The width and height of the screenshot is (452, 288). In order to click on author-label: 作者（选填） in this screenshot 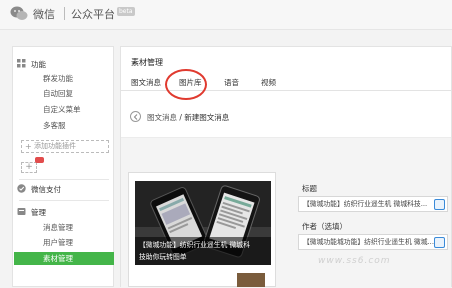, I will do `click(324, 226)`.